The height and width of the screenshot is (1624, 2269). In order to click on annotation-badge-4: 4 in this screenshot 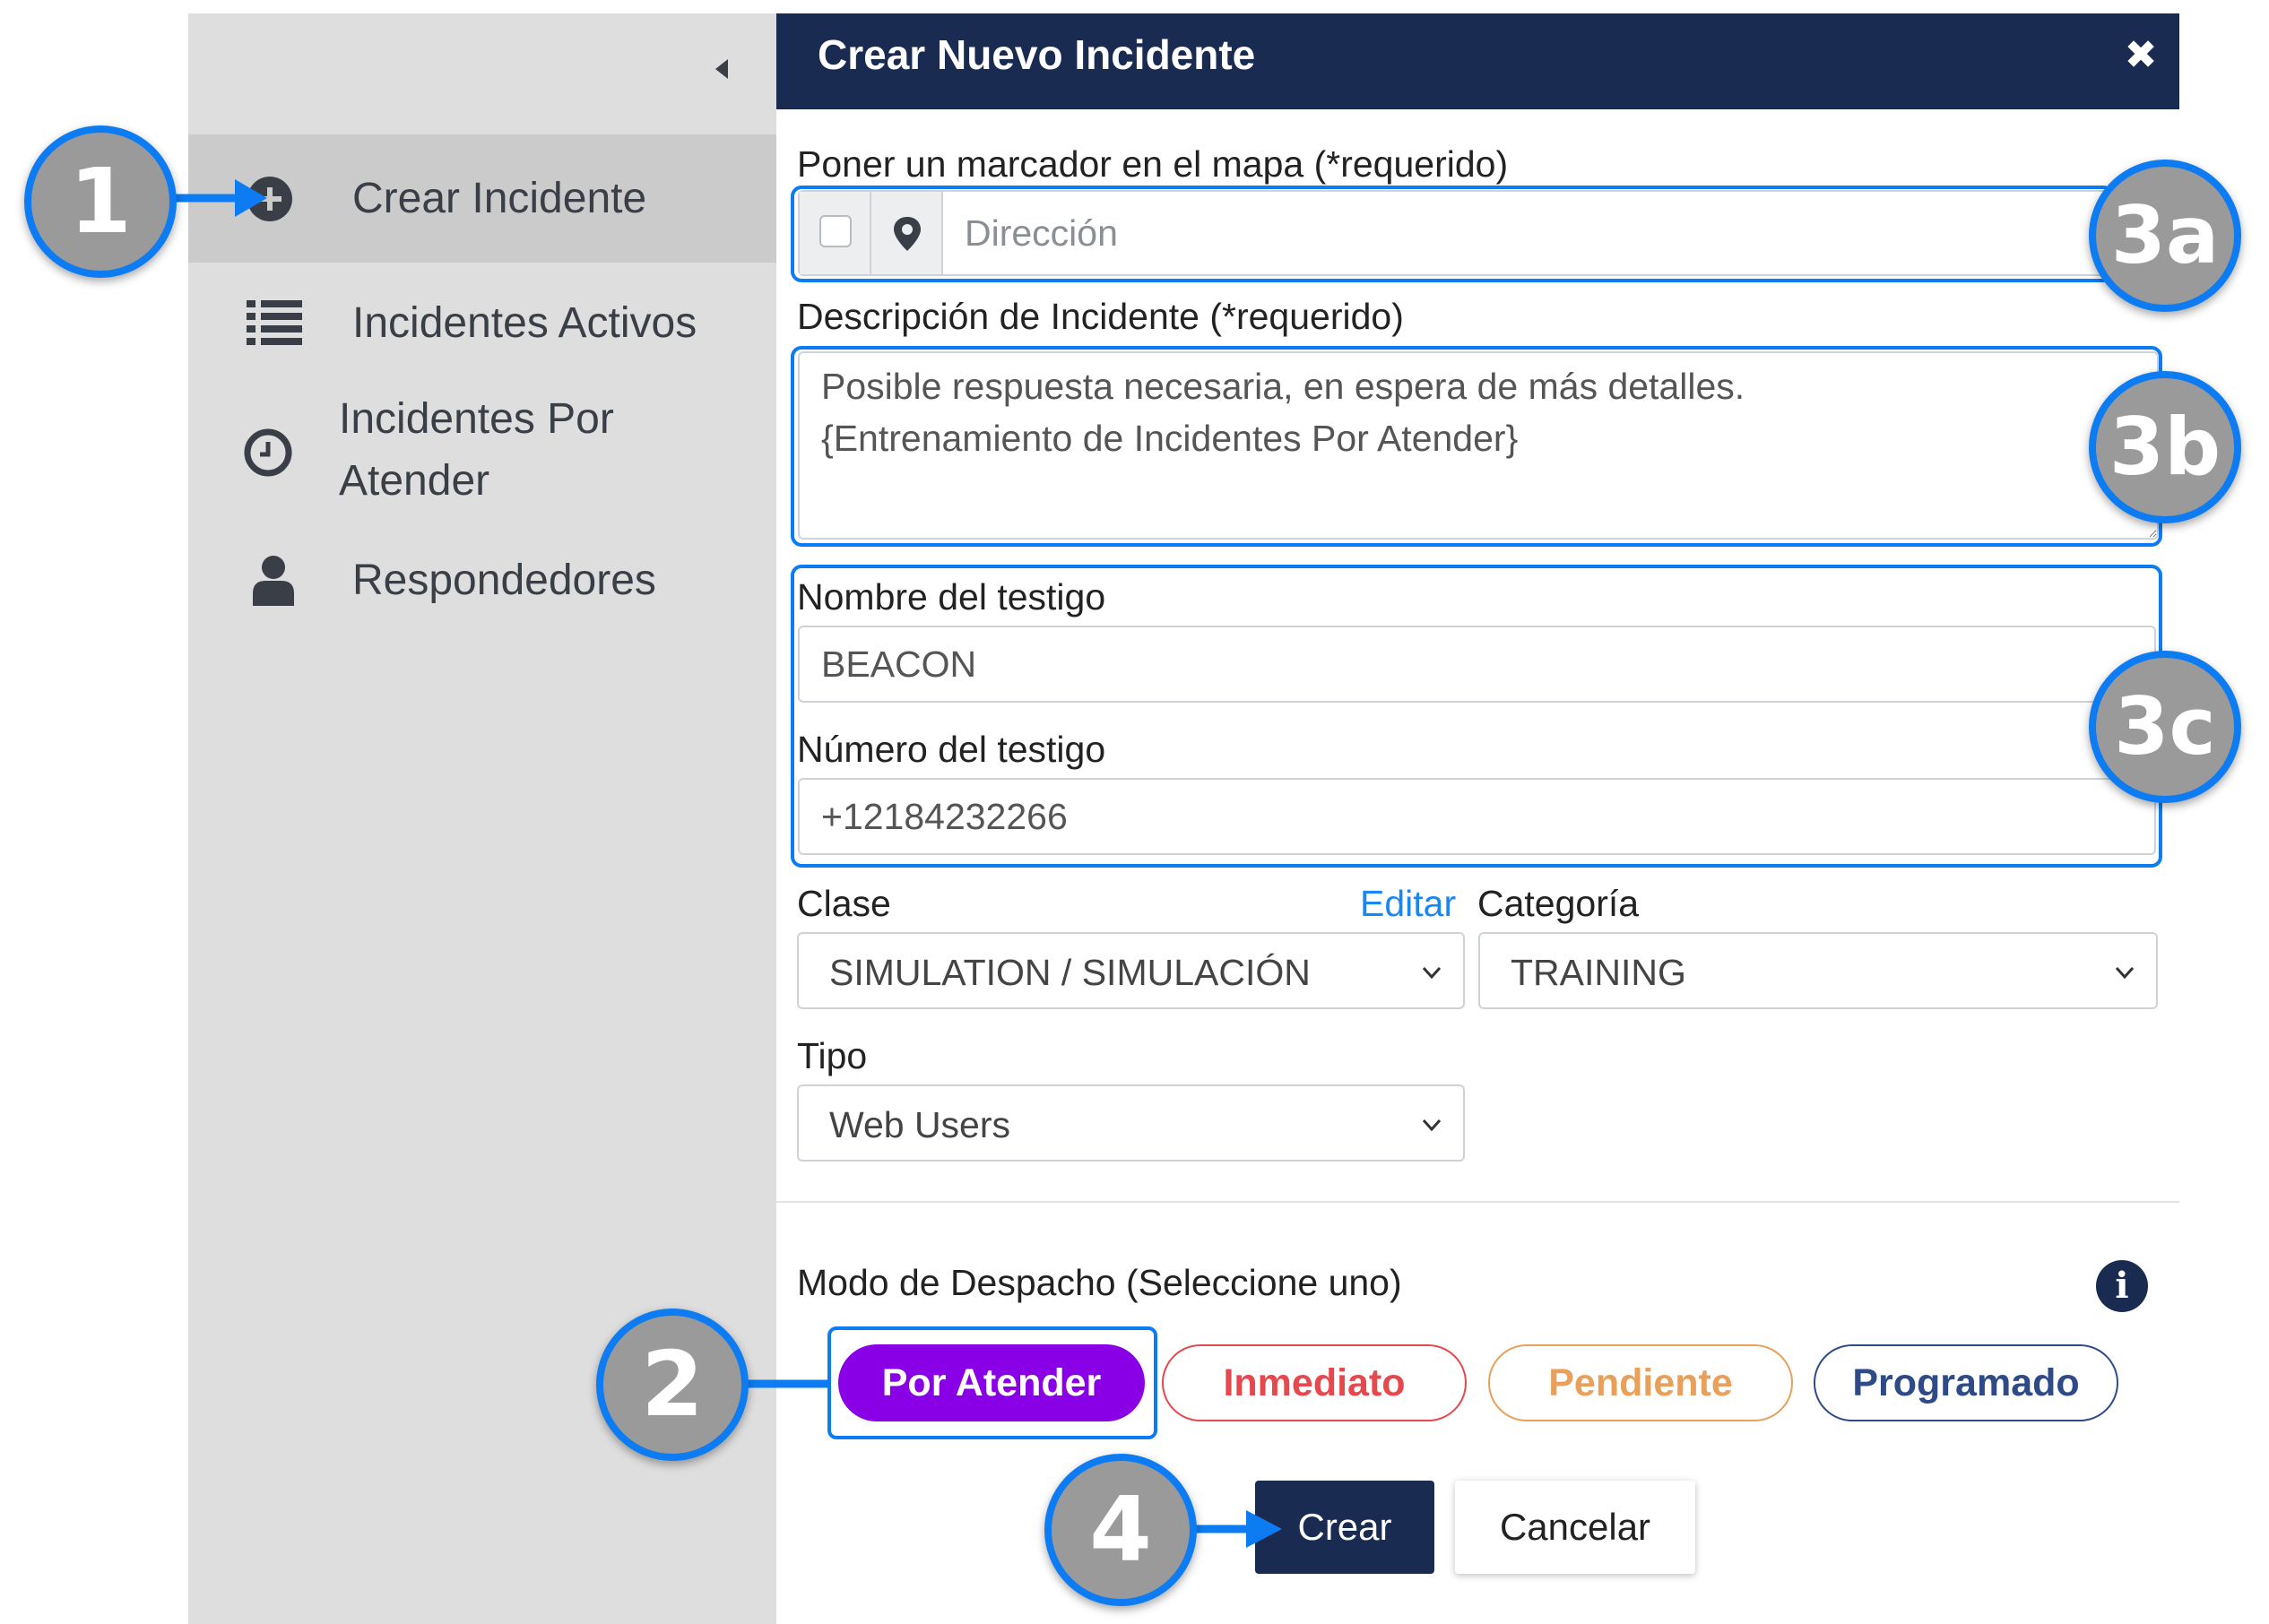, I will do `click(1120, 1530)`.